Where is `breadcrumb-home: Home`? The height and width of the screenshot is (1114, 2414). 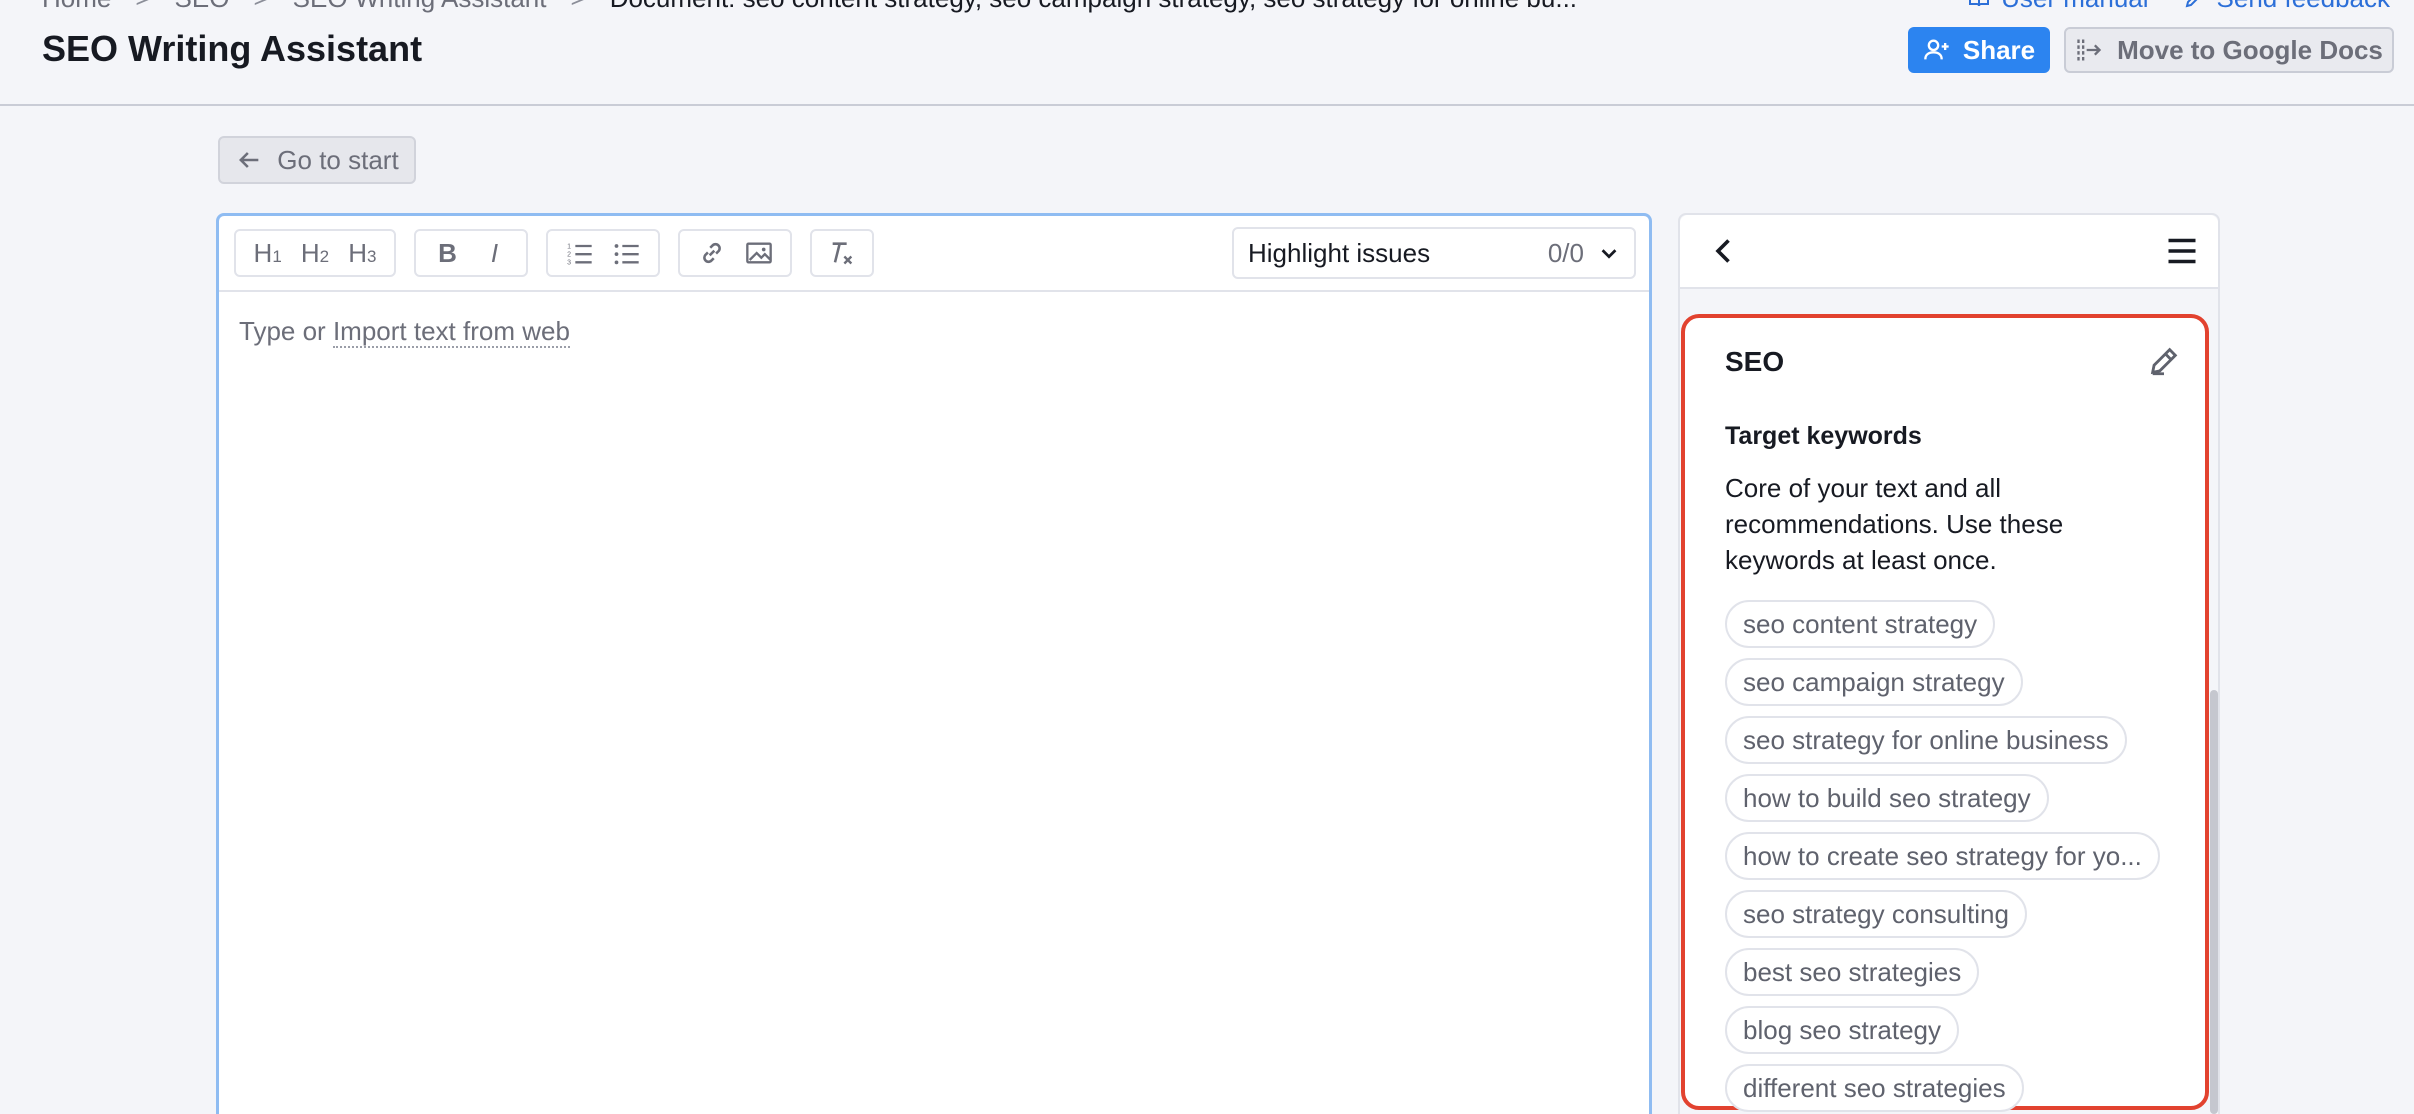
breadcrumb-home: Home is located at coordinates (76, 7).